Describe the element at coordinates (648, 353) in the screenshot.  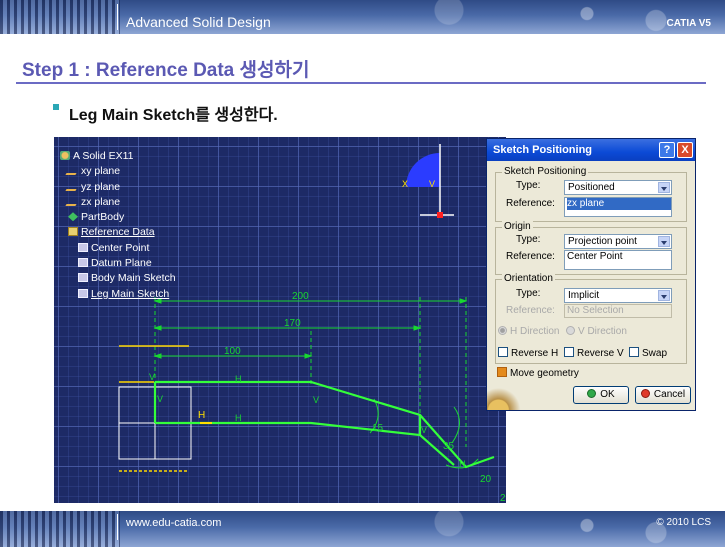
I see `swap-checkbox: Swap` at that location.